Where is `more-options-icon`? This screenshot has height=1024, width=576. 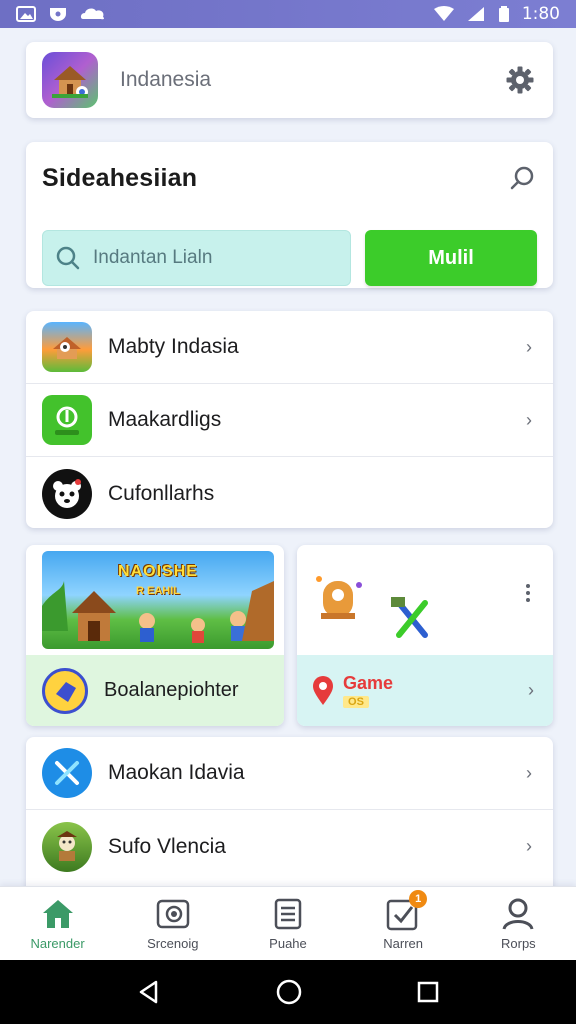 more-options-icon is located at coordinates (528, 593).